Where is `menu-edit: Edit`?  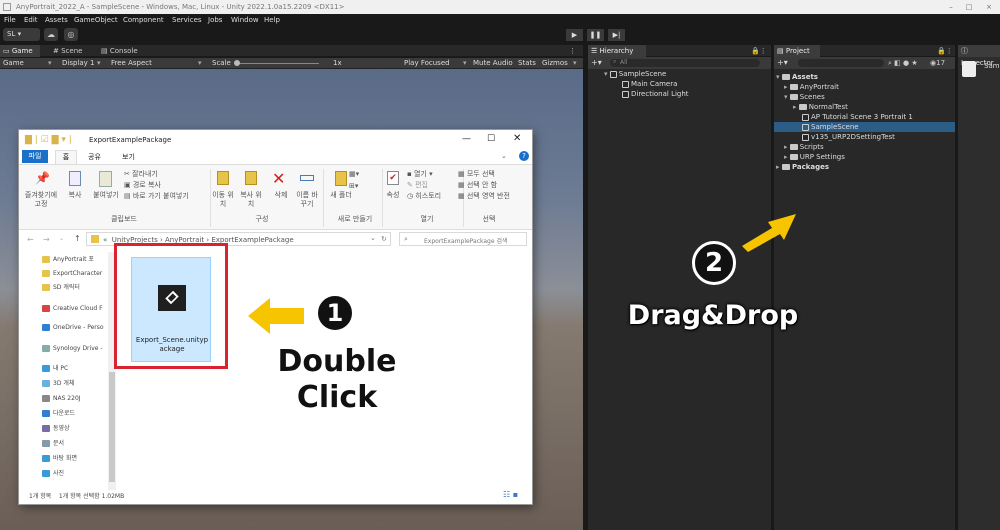
menu-edit: Edit is located at coordinates (31, 20).